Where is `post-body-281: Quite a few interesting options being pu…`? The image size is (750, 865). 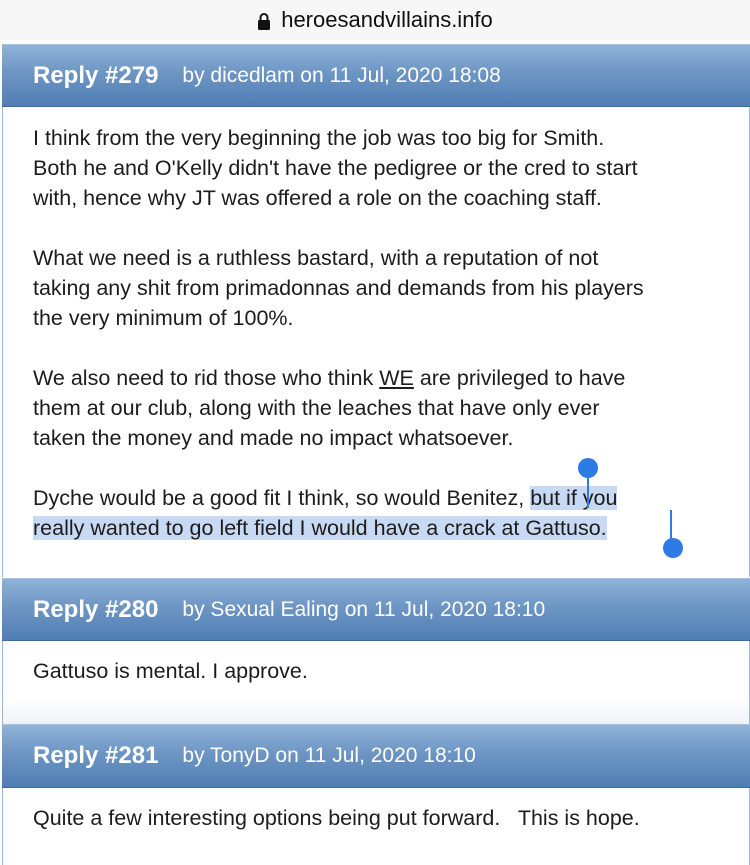
post-body-281: Quite a few interesting options being pu… is located at coordinates (376, 826).